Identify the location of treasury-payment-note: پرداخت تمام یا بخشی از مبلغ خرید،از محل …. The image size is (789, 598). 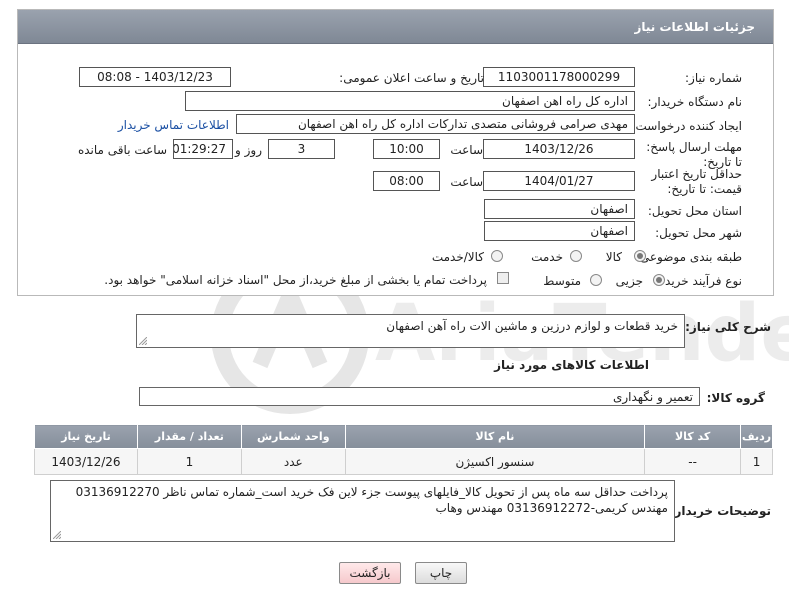
(295, 280).